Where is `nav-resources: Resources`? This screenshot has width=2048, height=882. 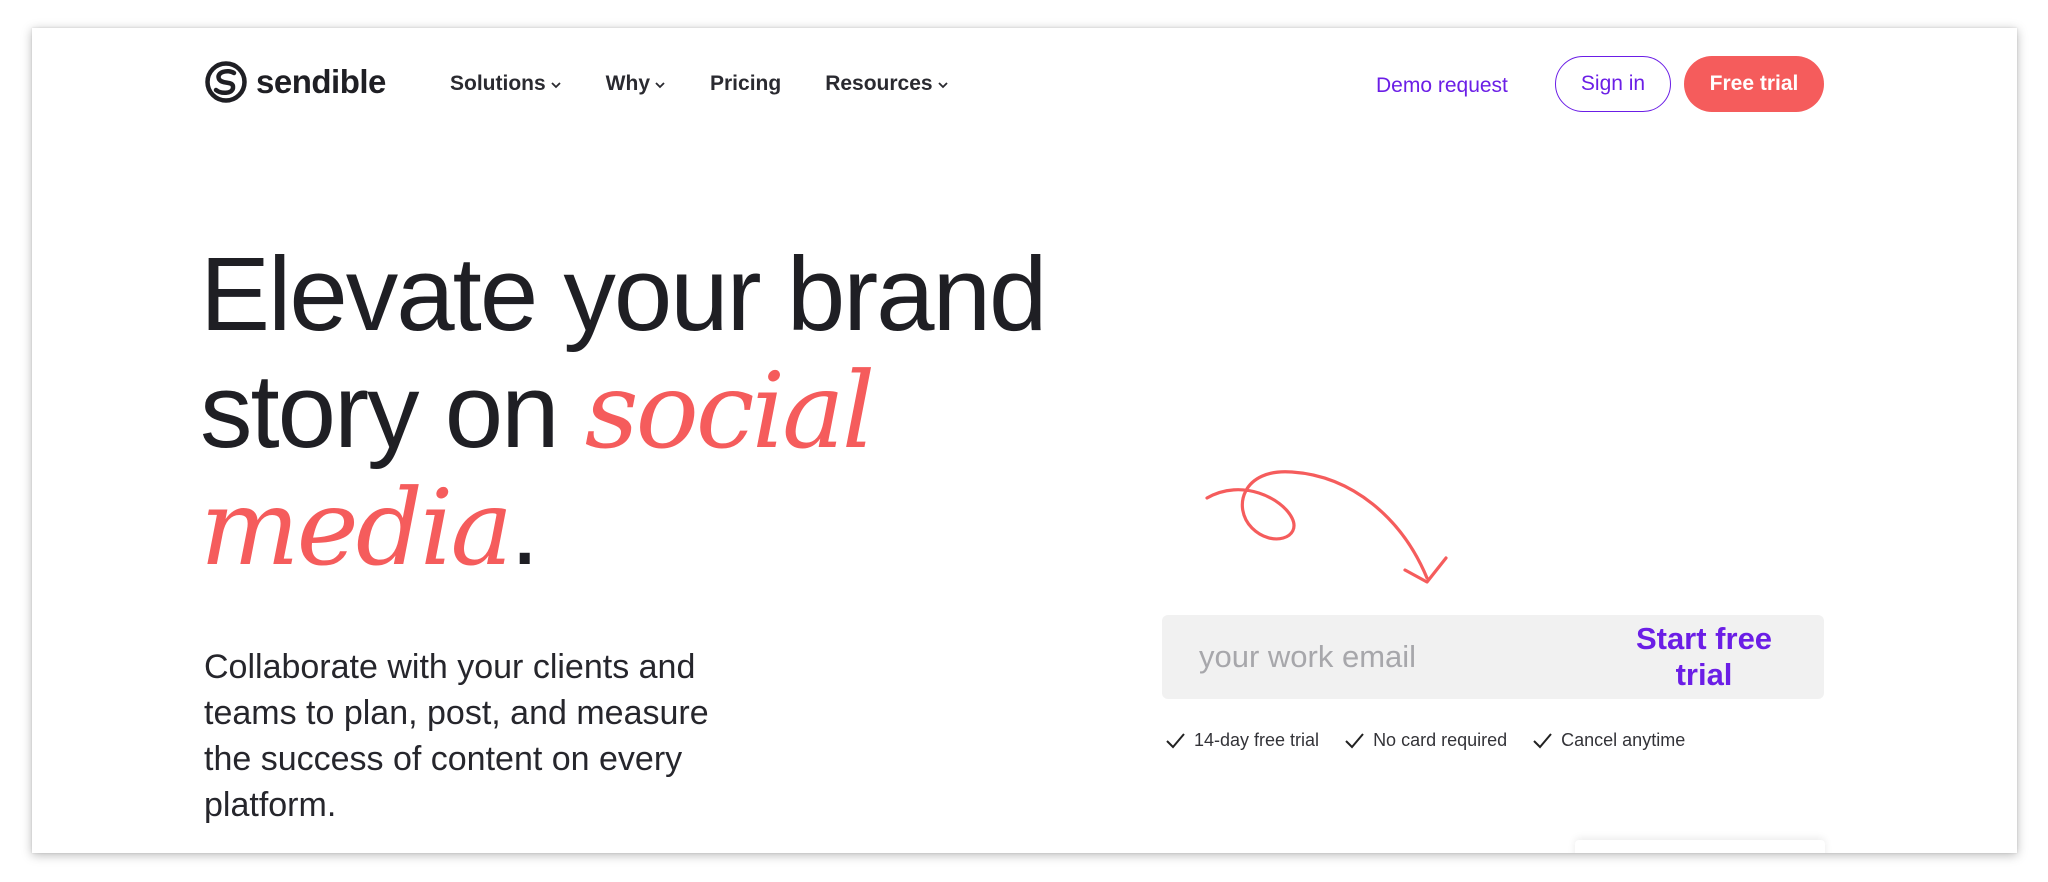 nav-resources: Resources is located at coordinates (886, 84).